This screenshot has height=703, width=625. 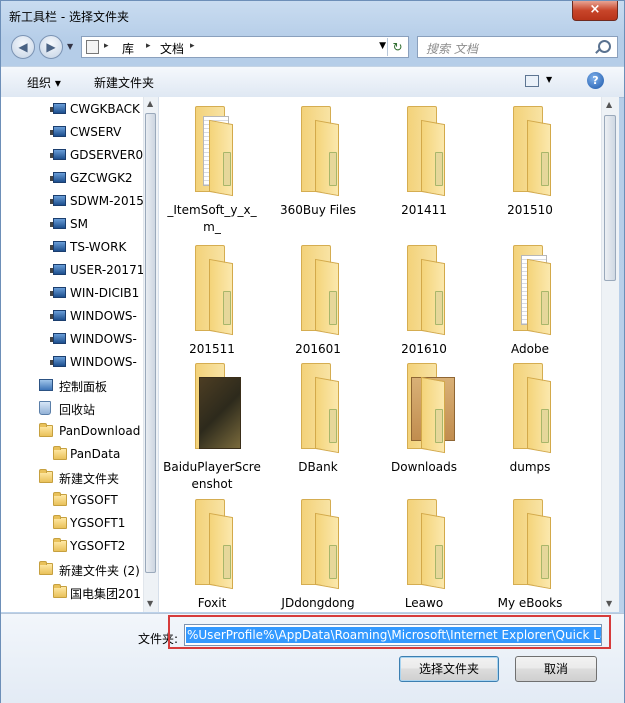 I want to click on title-bar: 新工具栏 - 选择文件夹 ×, so click(x=312, y=16).